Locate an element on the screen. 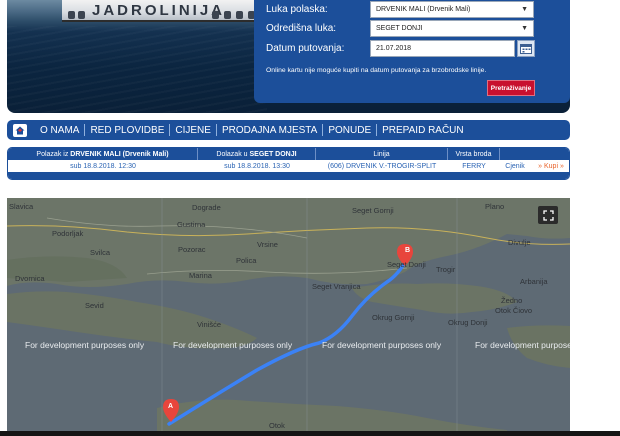 The width and height of the screenshot is (620, 436). map-label: Vinišće is located at coordinates (209, 324).